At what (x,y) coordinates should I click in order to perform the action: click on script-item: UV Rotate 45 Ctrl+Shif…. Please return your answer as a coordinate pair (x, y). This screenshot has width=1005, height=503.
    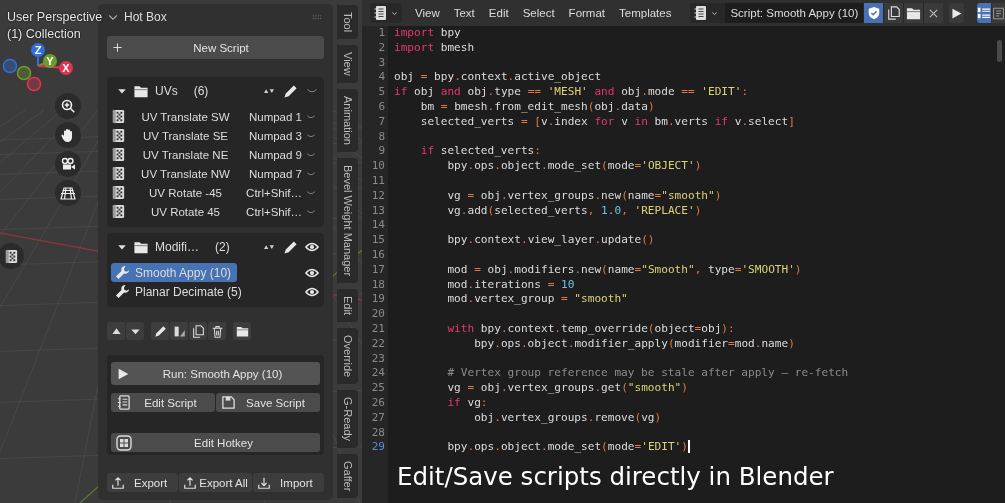
    Looking at the image, I should click on (215, 211).